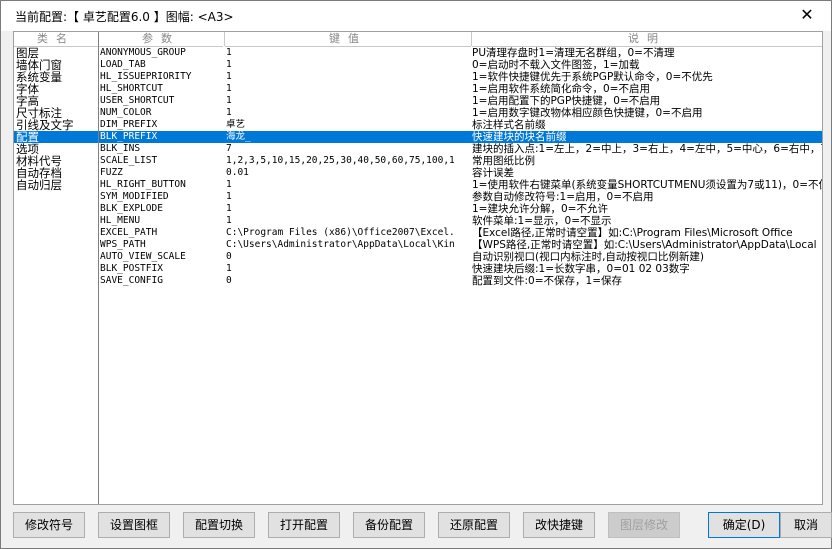  I want to click on table-row: BLK_PREFIX 海龙_ 快速建块的块名前缀, so click(460, 137).